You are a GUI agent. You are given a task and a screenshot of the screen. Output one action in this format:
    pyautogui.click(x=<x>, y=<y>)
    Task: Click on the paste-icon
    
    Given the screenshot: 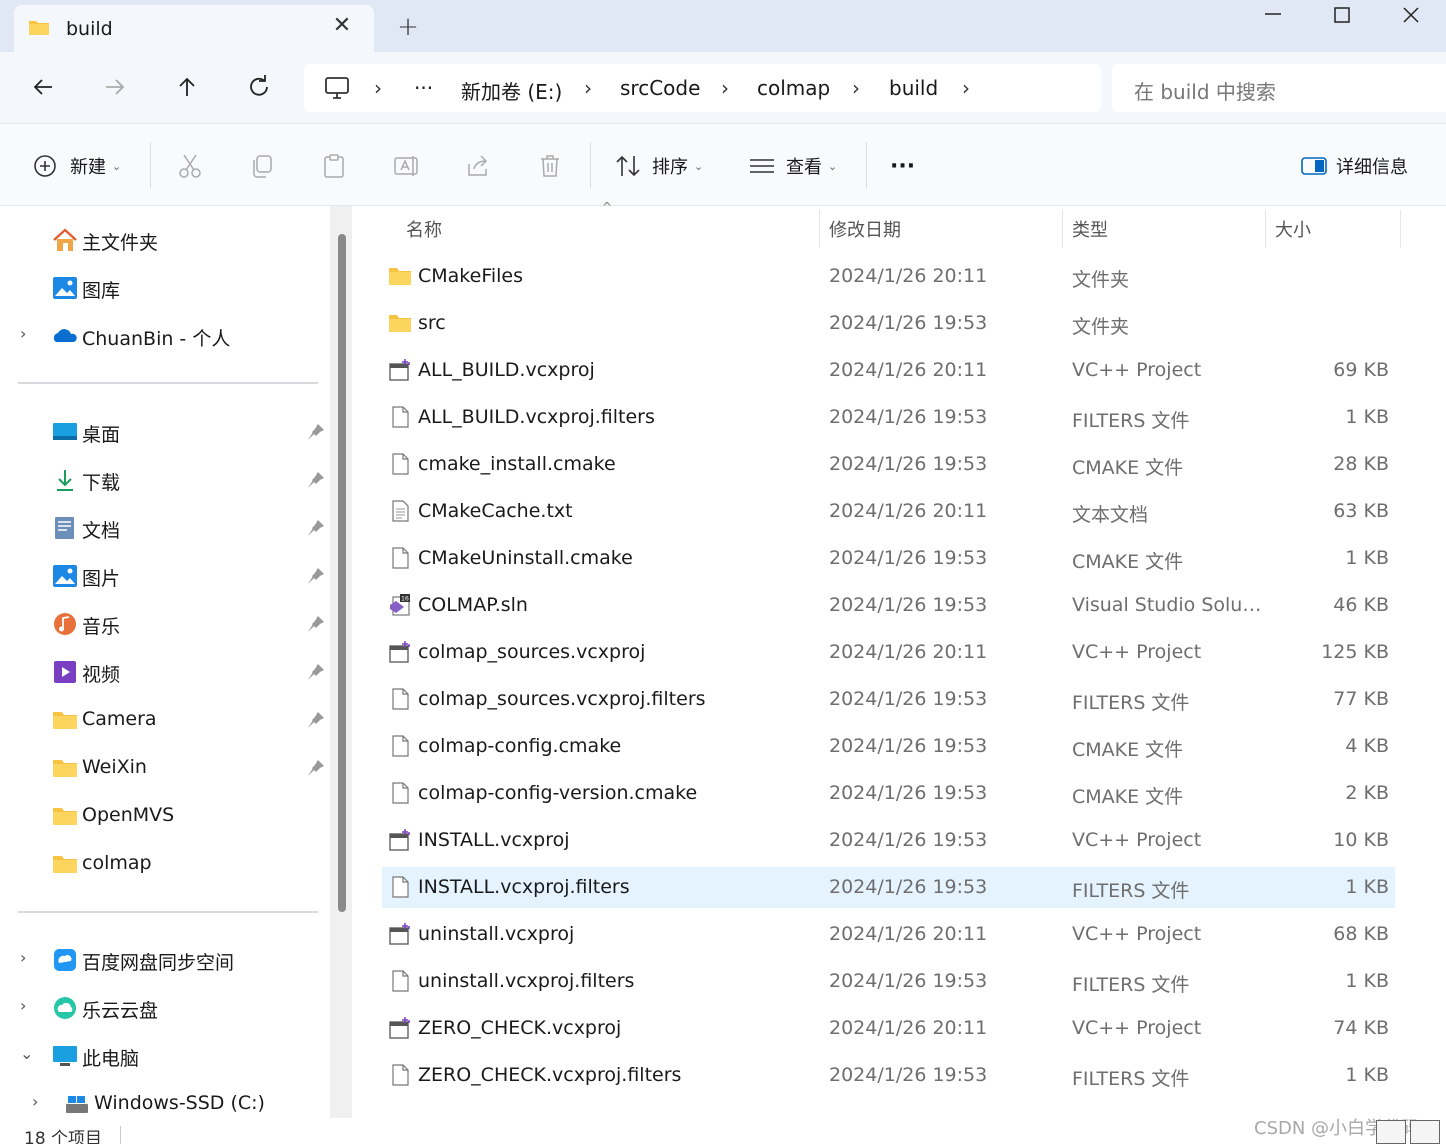 What is the action you would take?
    pyautogui.click(x=334, y=166)
    